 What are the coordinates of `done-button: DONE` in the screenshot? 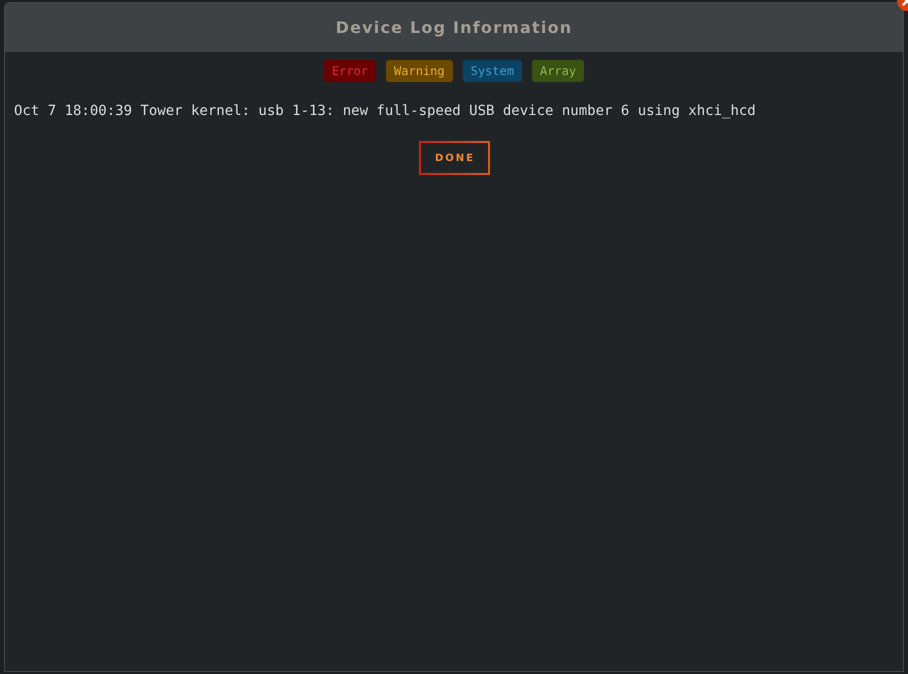 It's located at (454, 158).